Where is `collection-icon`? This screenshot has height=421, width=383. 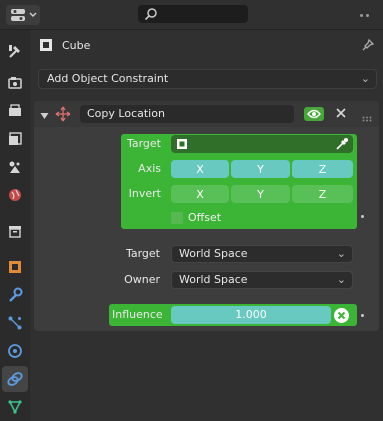
collection-icon is located at coordinates (15, 232).